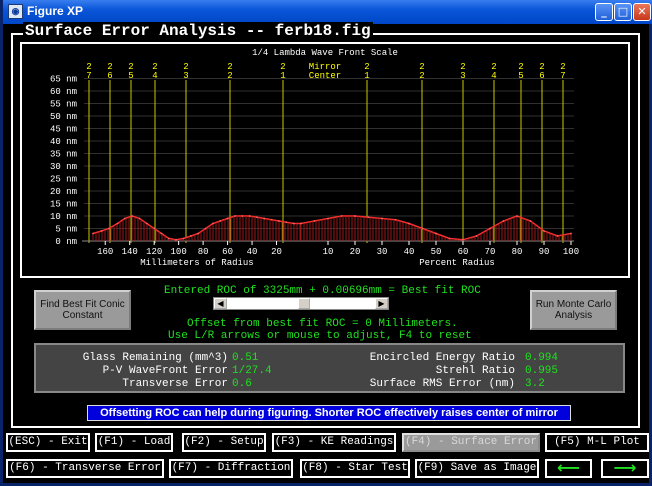  I want to click on y-tick-label: 40 nm, so click(63, 142).